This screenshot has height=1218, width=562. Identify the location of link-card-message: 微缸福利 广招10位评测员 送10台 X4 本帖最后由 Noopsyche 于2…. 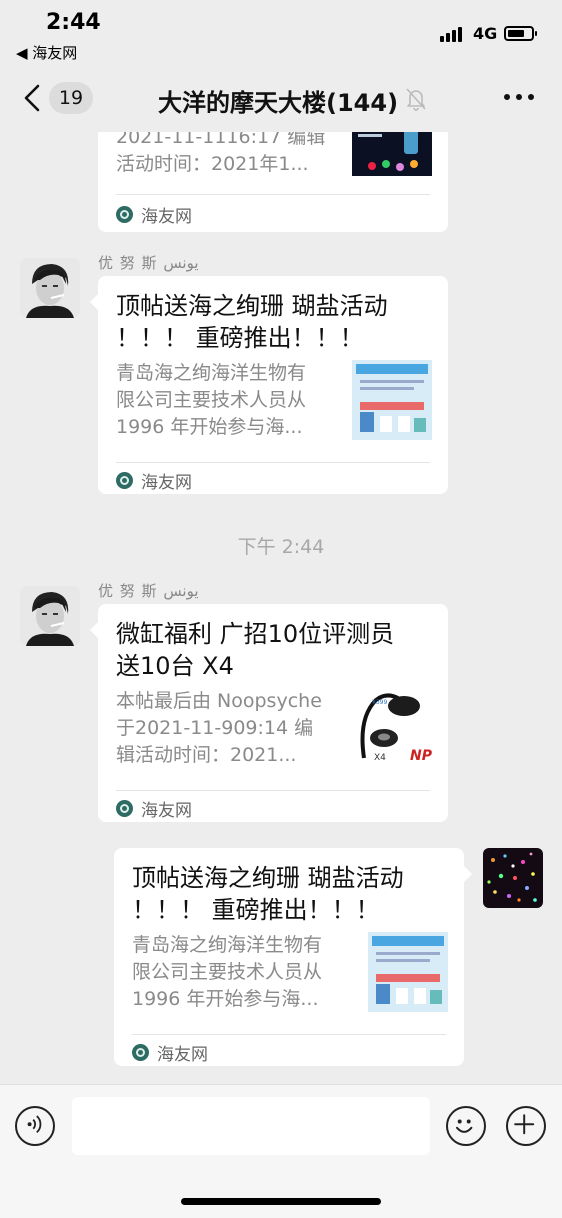
(269, 713).